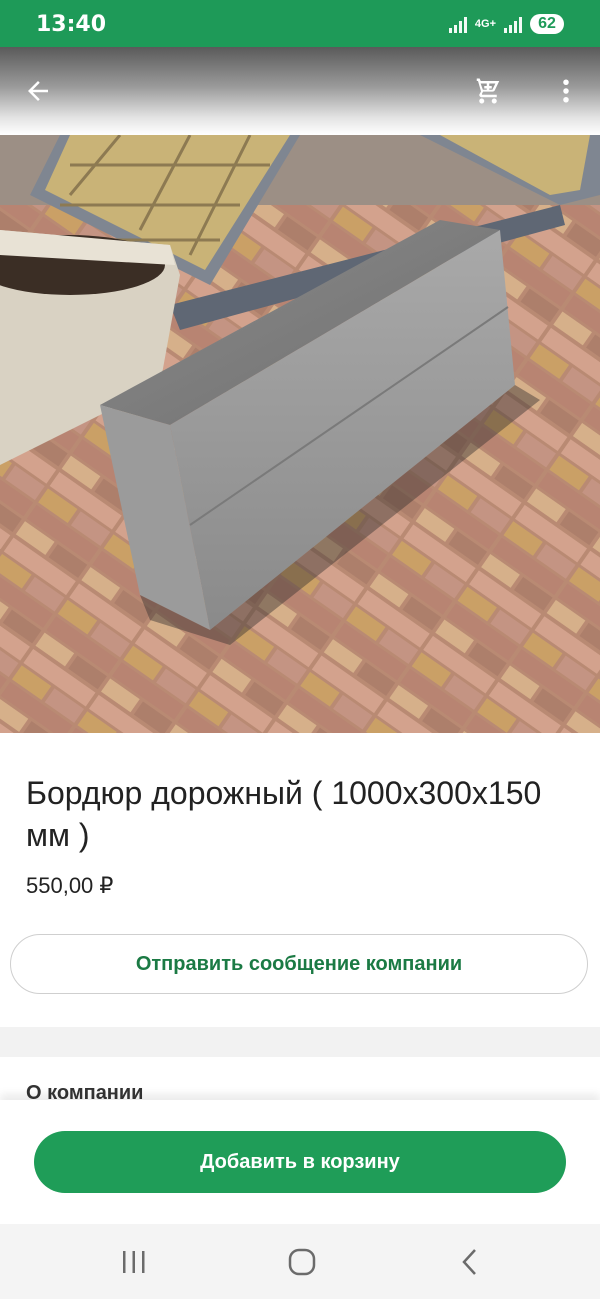  I want to click on cart-button, so click(488, 91).